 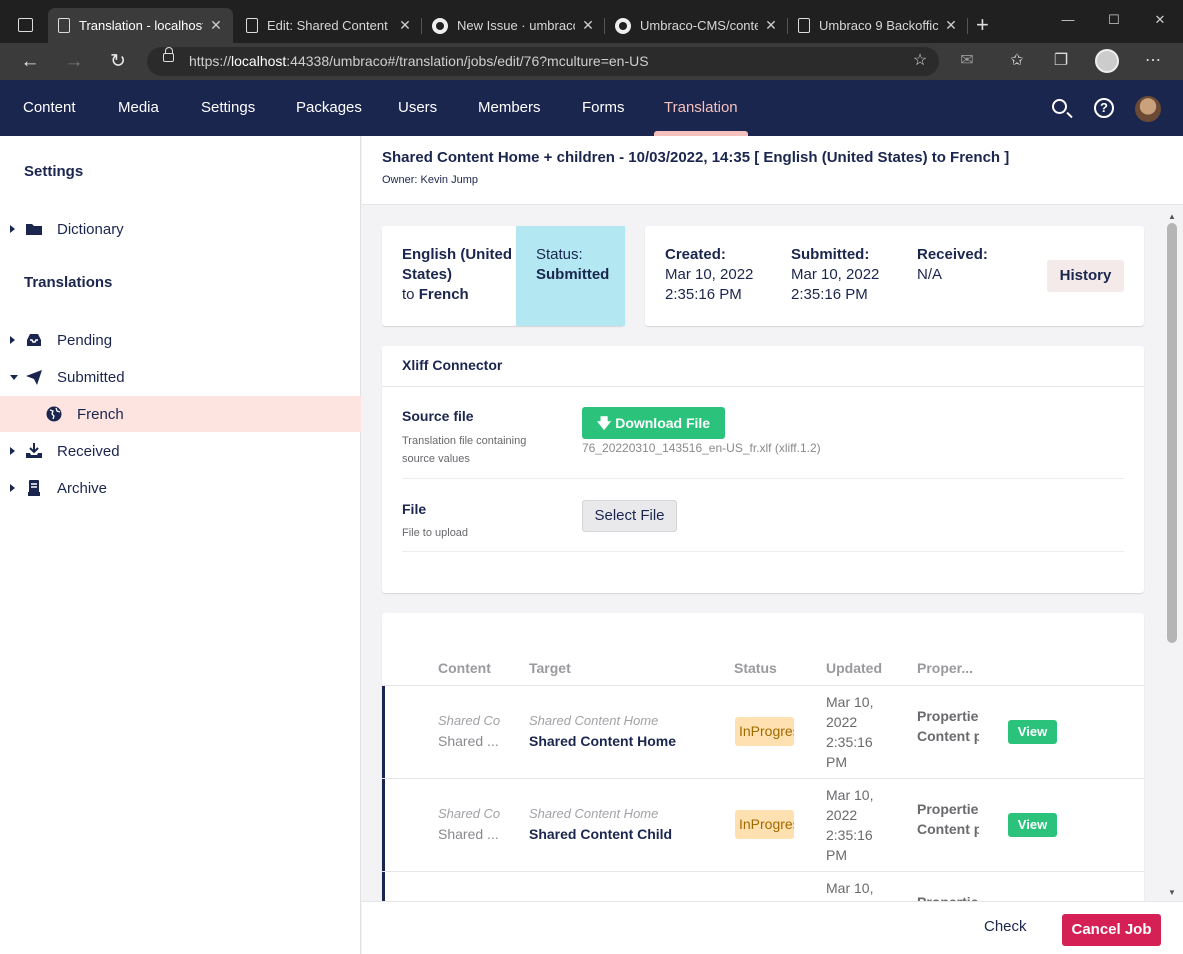 I want to click on lock-icon, so click(x=168, y=54).